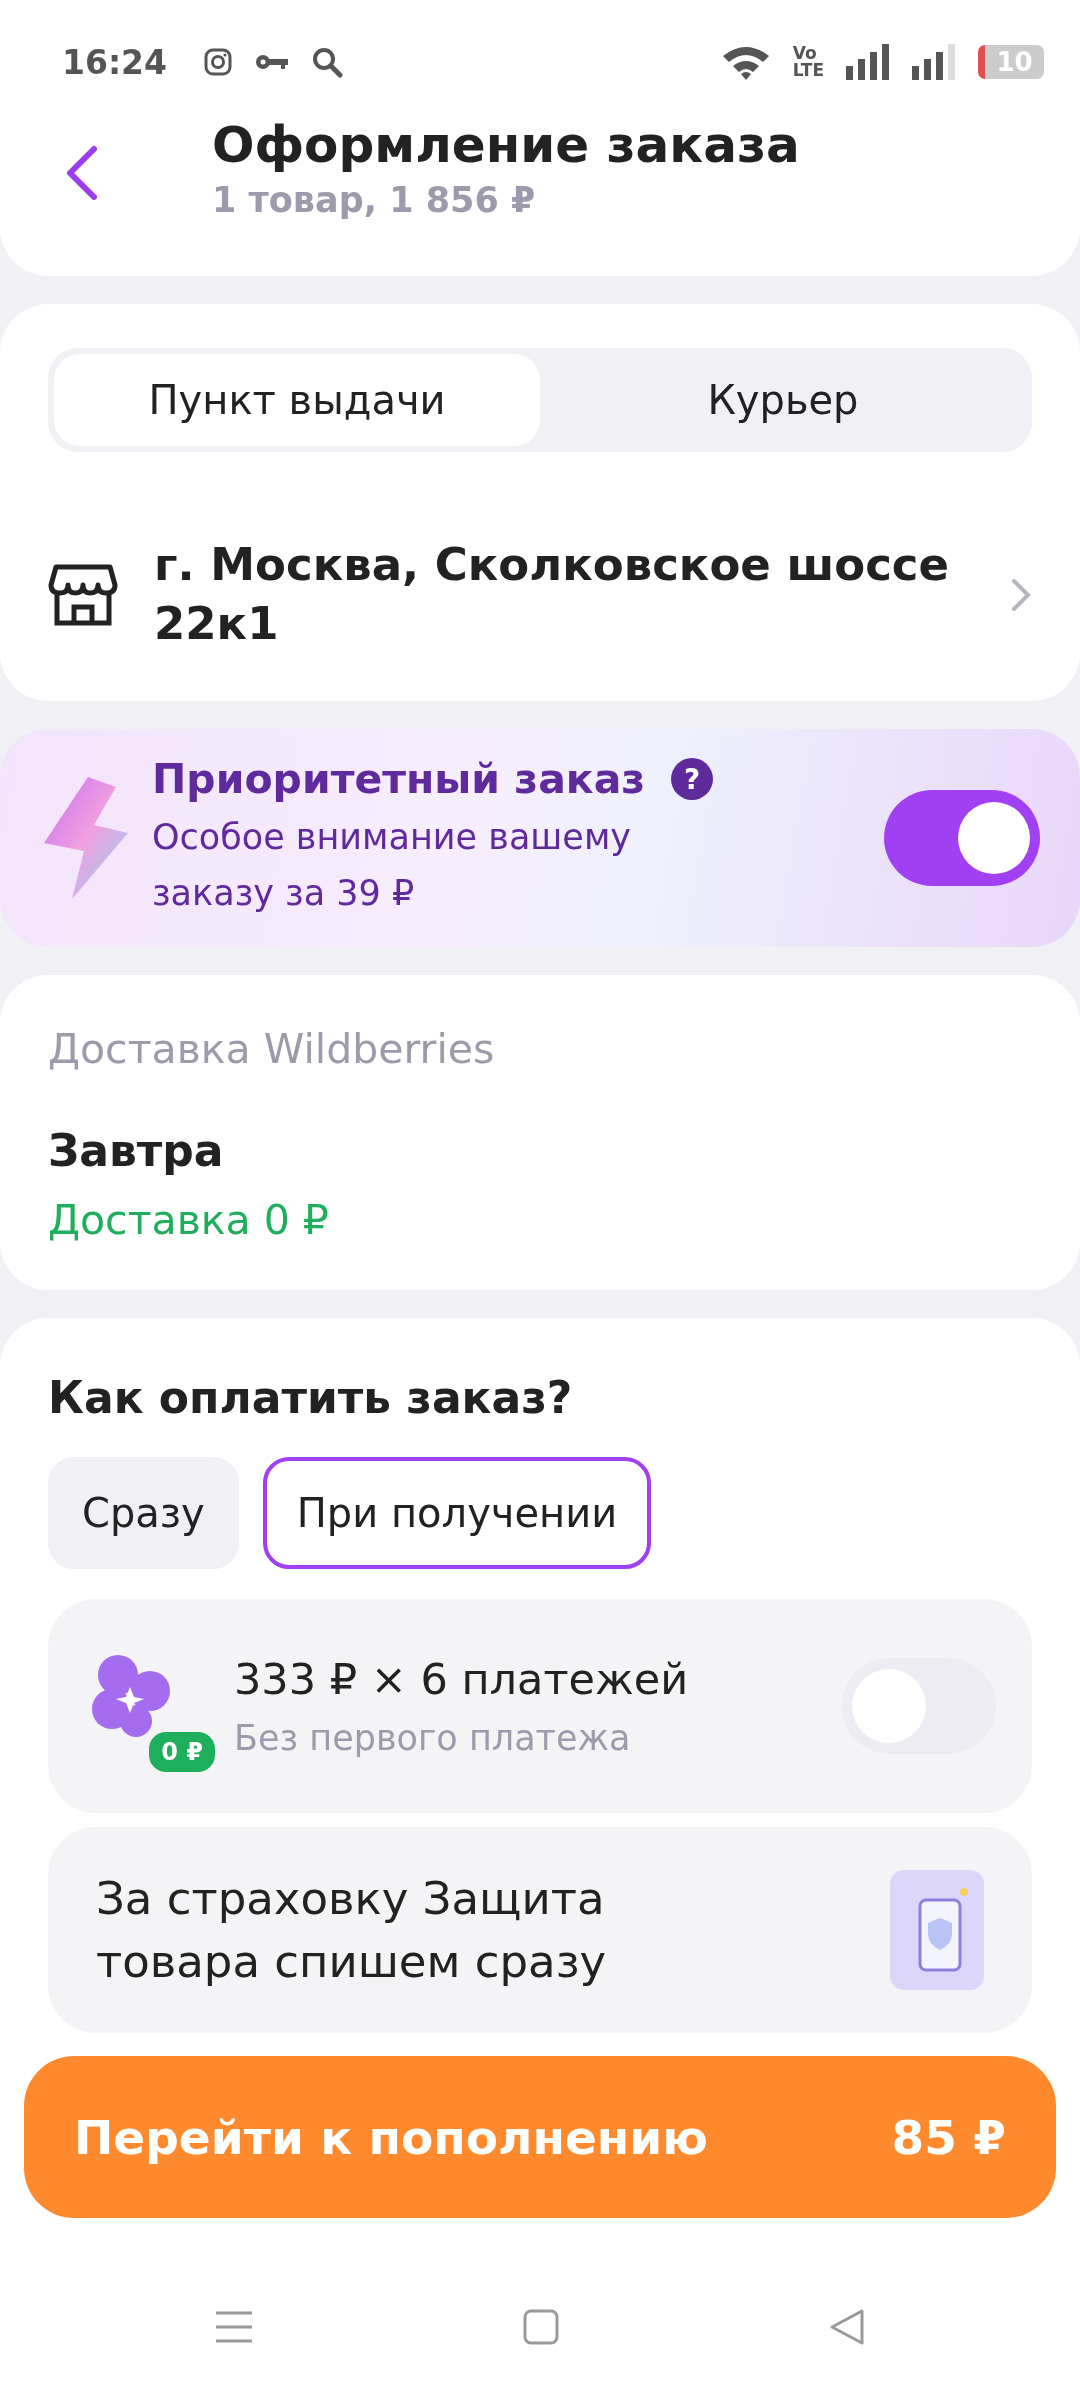  I want to click on pickup-address: г. Москва, Сколковское шоссе 22к1, so click(564, 594).